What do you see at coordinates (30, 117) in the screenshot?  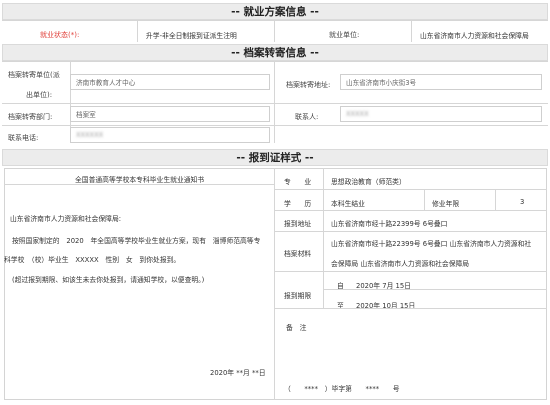 I see `archive-dept-label: 档案转寄部门:` at bounding box center [30, 117].